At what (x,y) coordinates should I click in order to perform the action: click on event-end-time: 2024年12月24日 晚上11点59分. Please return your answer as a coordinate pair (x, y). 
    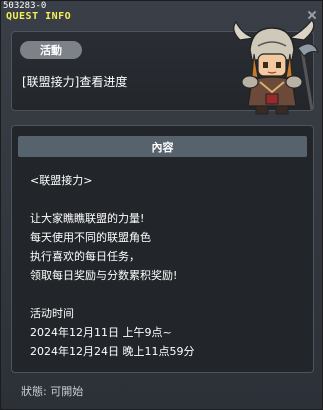
    Looking at the image, I should click on (112, 351).